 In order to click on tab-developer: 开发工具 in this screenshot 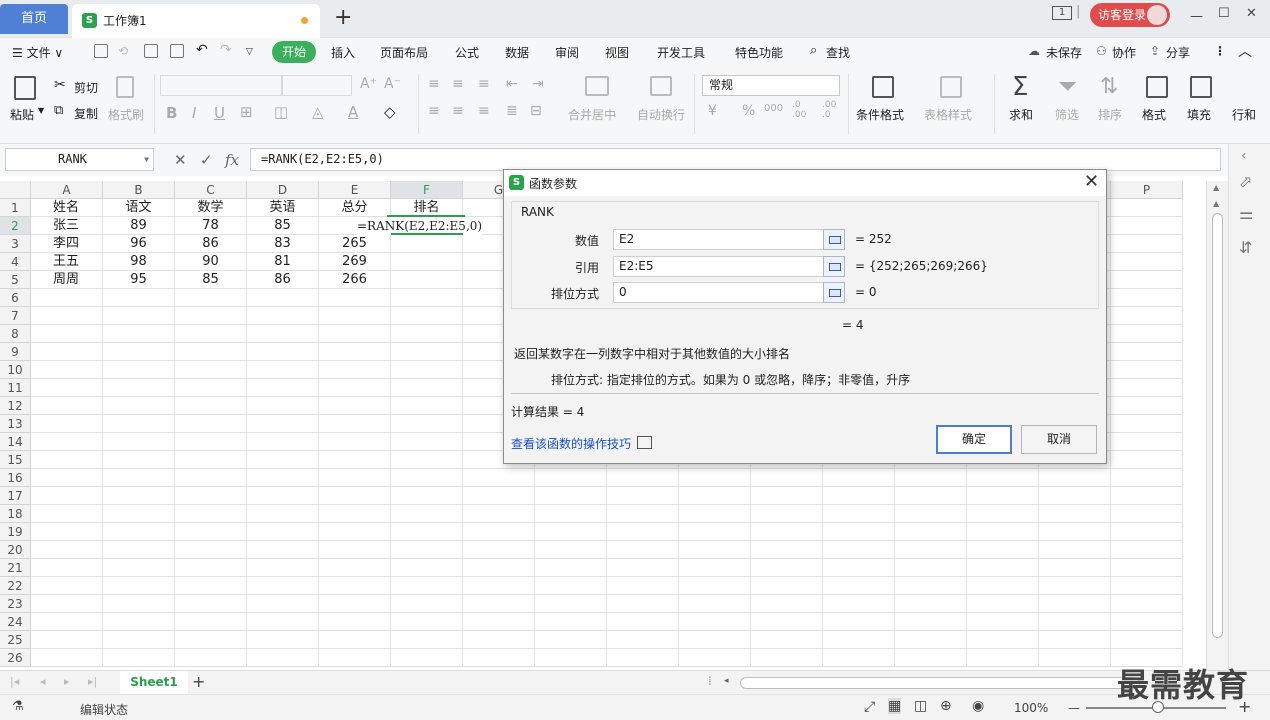, I will do `click(681, 52)`.